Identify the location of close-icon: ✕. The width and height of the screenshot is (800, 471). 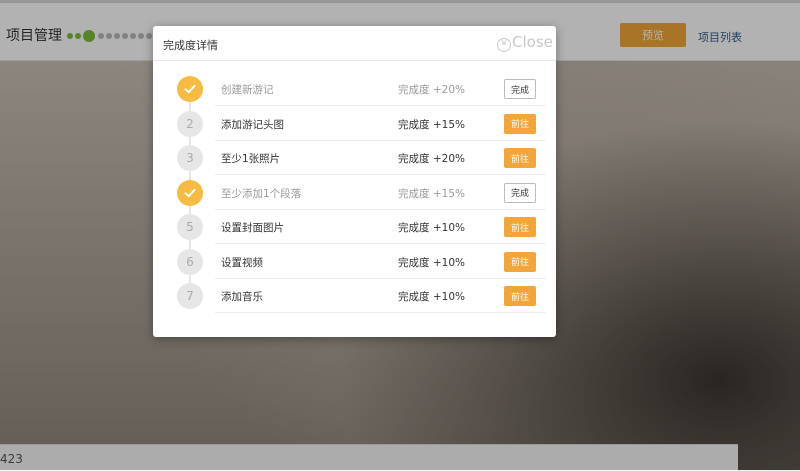
(504, 45).